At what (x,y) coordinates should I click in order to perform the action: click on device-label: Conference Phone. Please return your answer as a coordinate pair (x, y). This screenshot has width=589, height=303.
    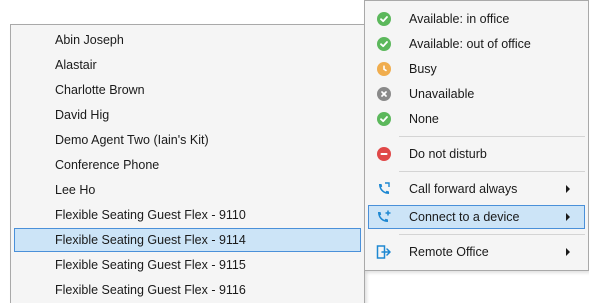
    Looking at the image, I should click on (107, 165).